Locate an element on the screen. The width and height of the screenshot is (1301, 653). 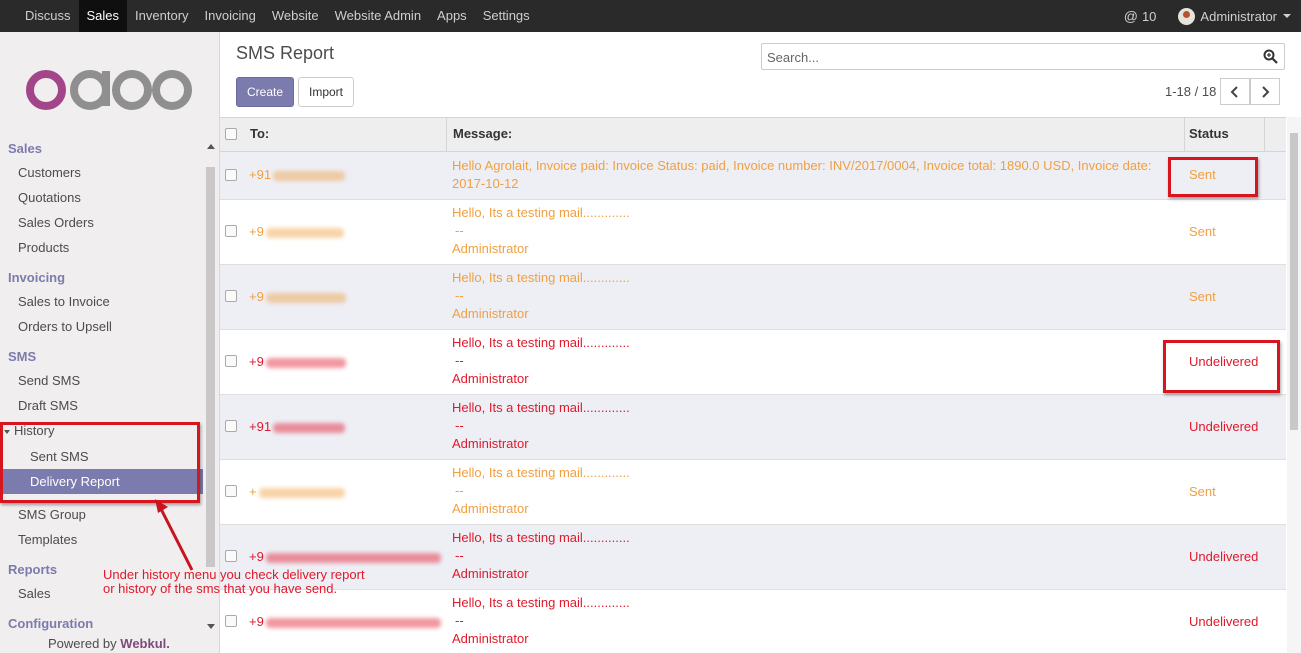
sidebar-item-customers: Customers is located at coordinates (49, 172).